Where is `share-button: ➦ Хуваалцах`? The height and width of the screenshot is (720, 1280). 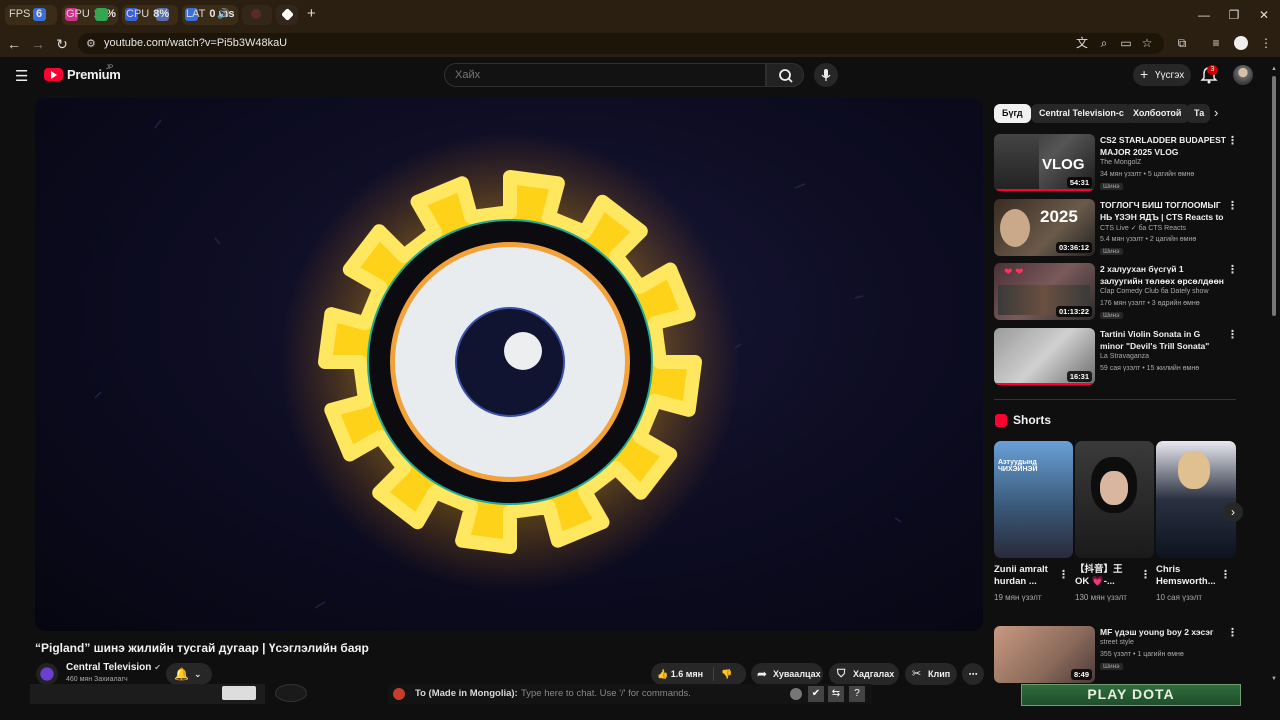
share-button: ➦ Хуваалцах is located at coordinates (787, 674).